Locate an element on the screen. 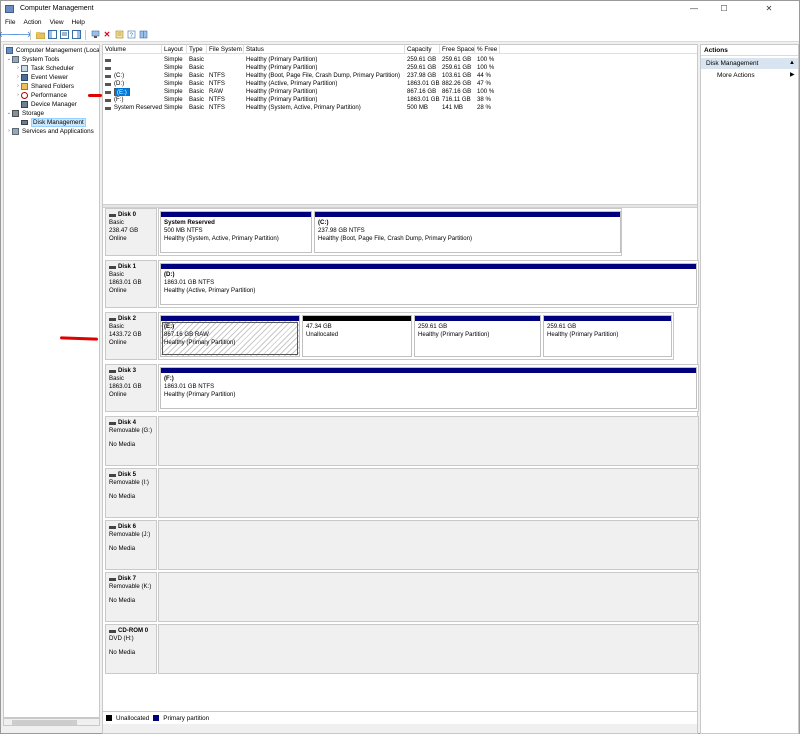 Image resolution: width=800 pixels, height=734 pixels. actions-header: Actions is located at coordinates (749, 50).